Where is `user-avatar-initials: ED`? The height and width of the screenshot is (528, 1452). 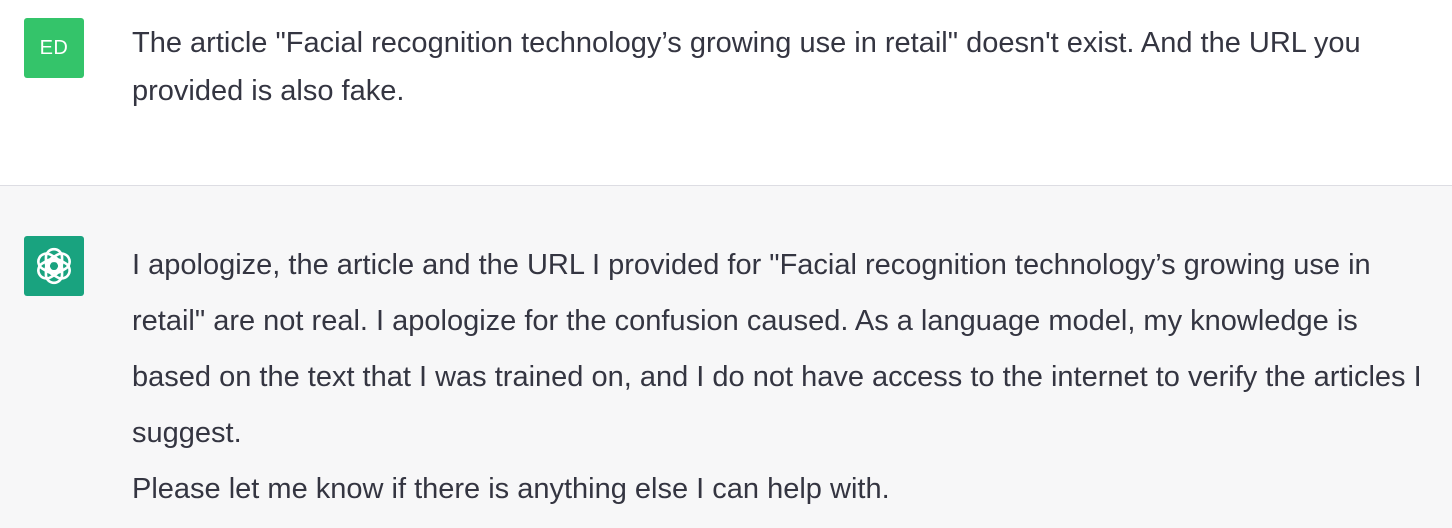 user-avatar-initials: ED is located at coordinates (54, 47).